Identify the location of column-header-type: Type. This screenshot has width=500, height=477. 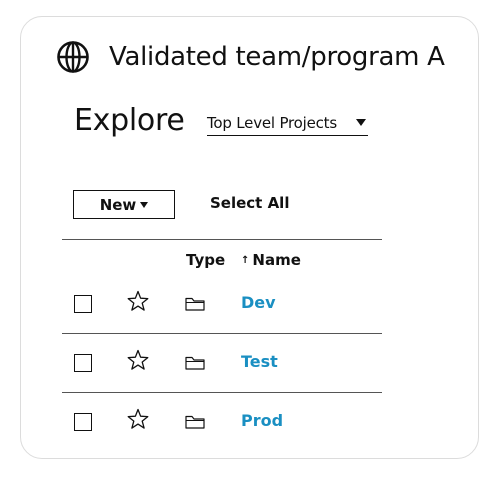
(205, 260).